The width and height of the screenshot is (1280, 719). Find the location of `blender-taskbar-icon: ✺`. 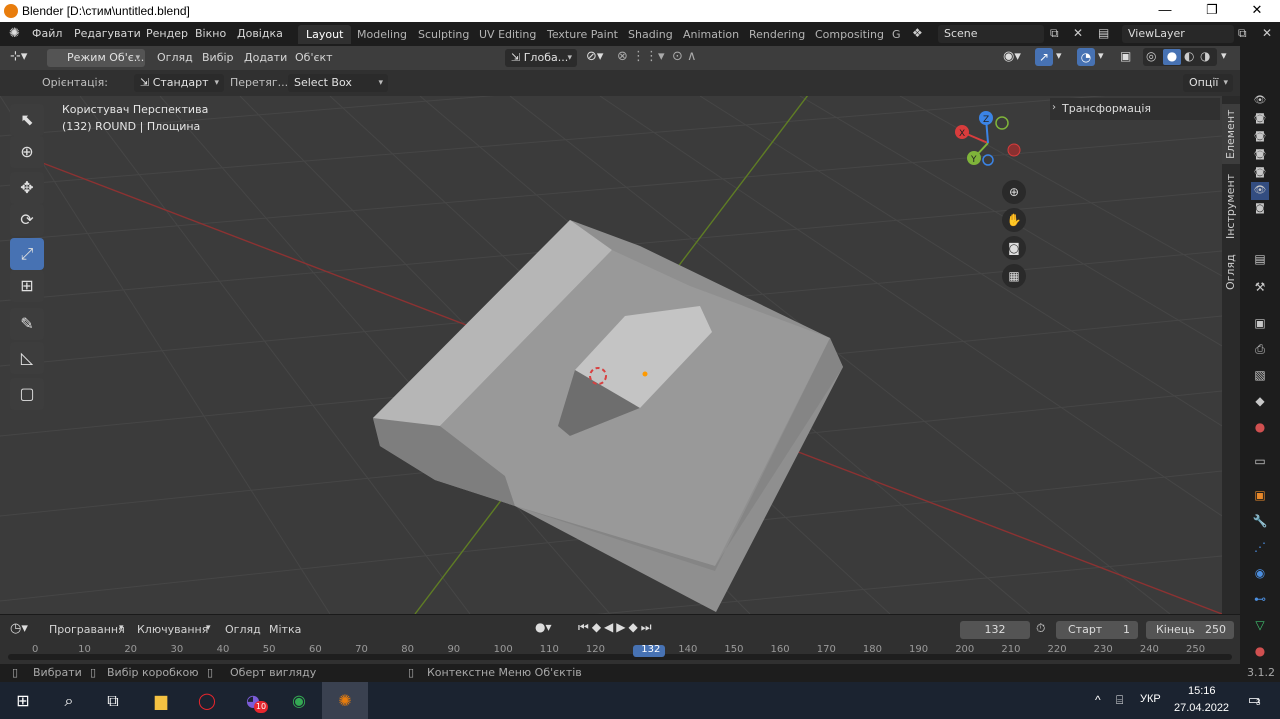

blender-taskbar-icon: ✺ is located at coordinates (345, 700).